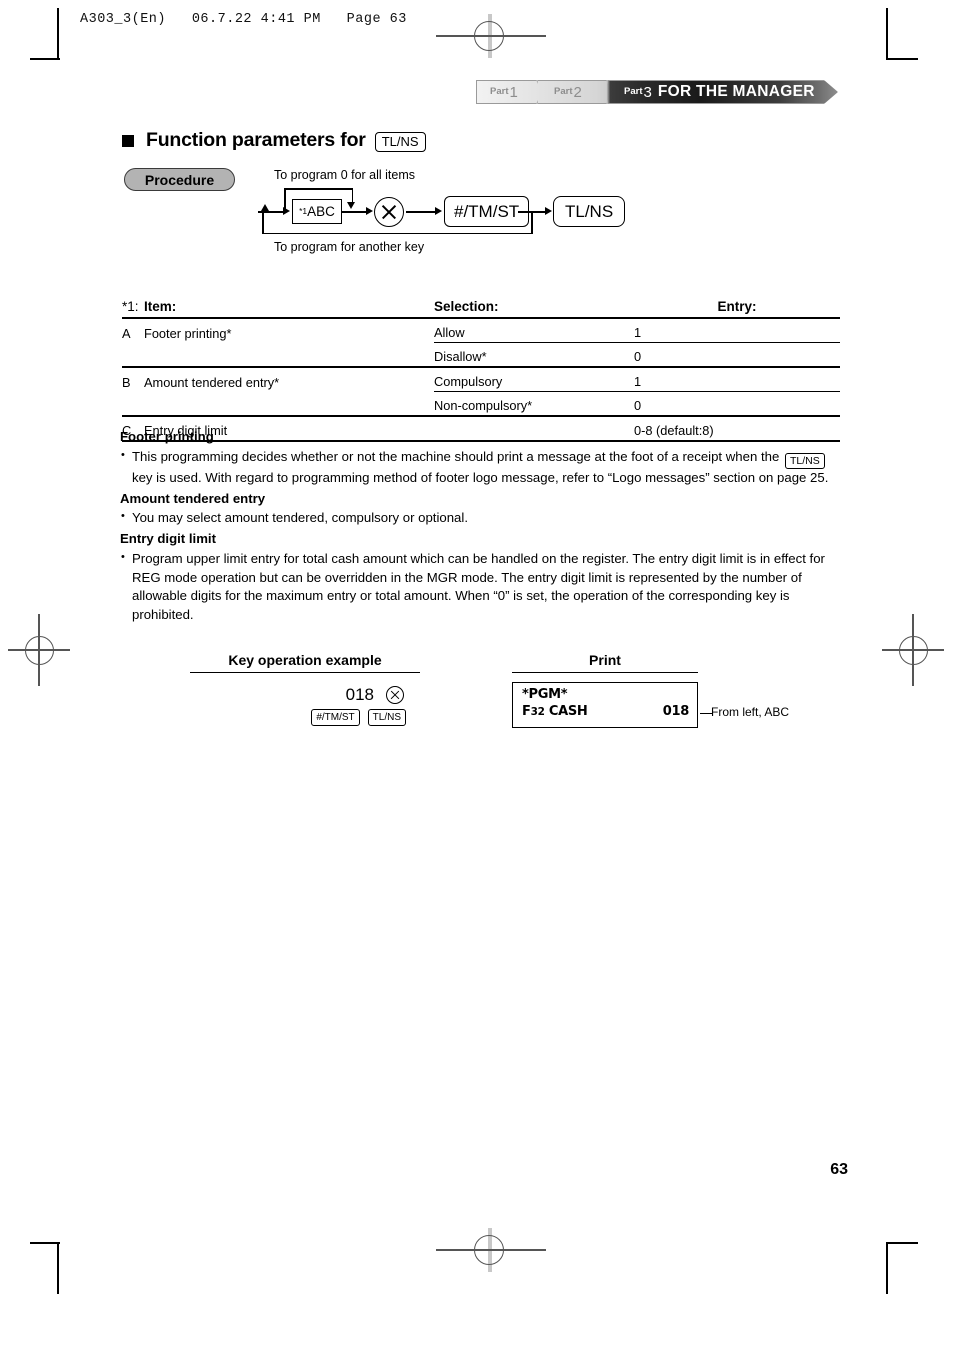 The width and height of the screenshot is (954, 1351). Describe the element at coordinates (513, 92) in the screenshot. I see `banner-part-1-number: 1` at that location.